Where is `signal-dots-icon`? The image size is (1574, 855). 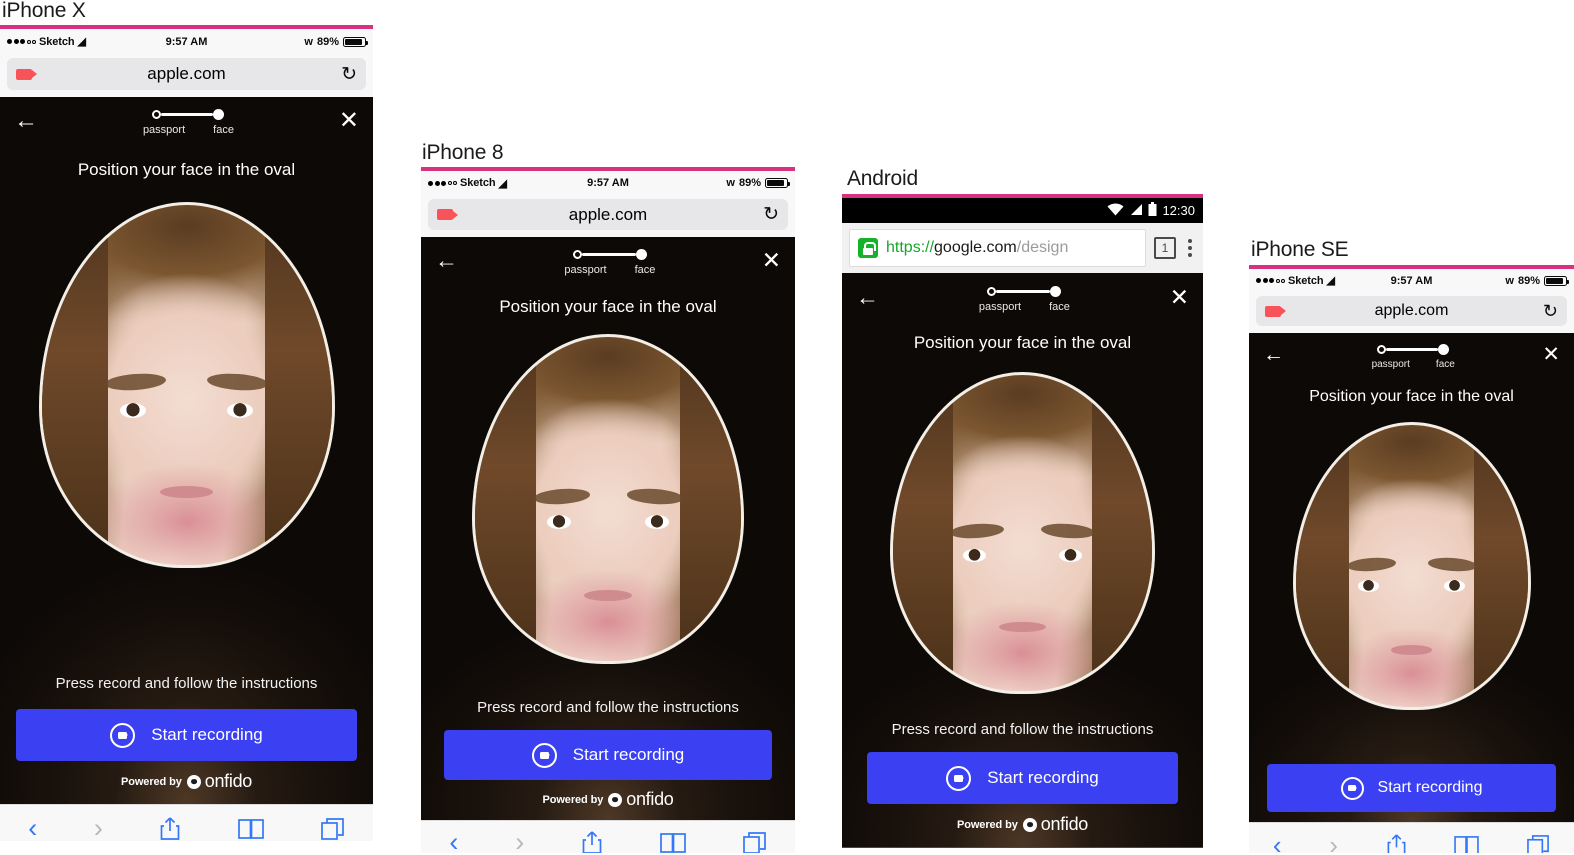
signal-dots-icon is located at coordinates (442, 183).